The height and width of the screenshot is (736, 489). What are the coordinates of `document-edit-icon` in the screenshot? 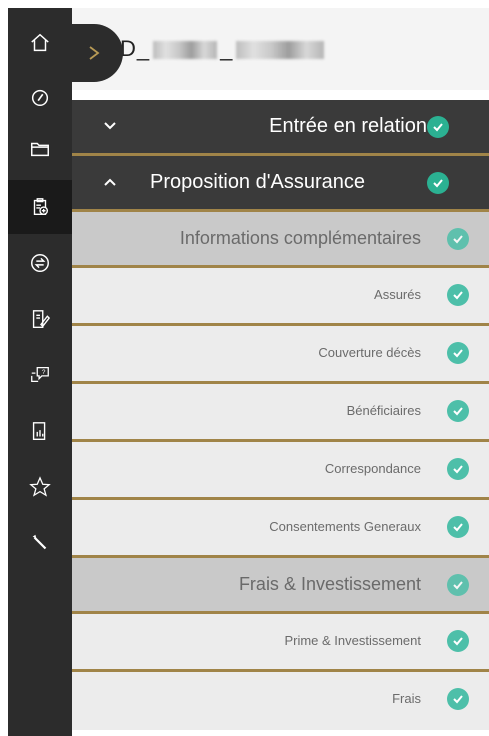 It's located at (41, 319).